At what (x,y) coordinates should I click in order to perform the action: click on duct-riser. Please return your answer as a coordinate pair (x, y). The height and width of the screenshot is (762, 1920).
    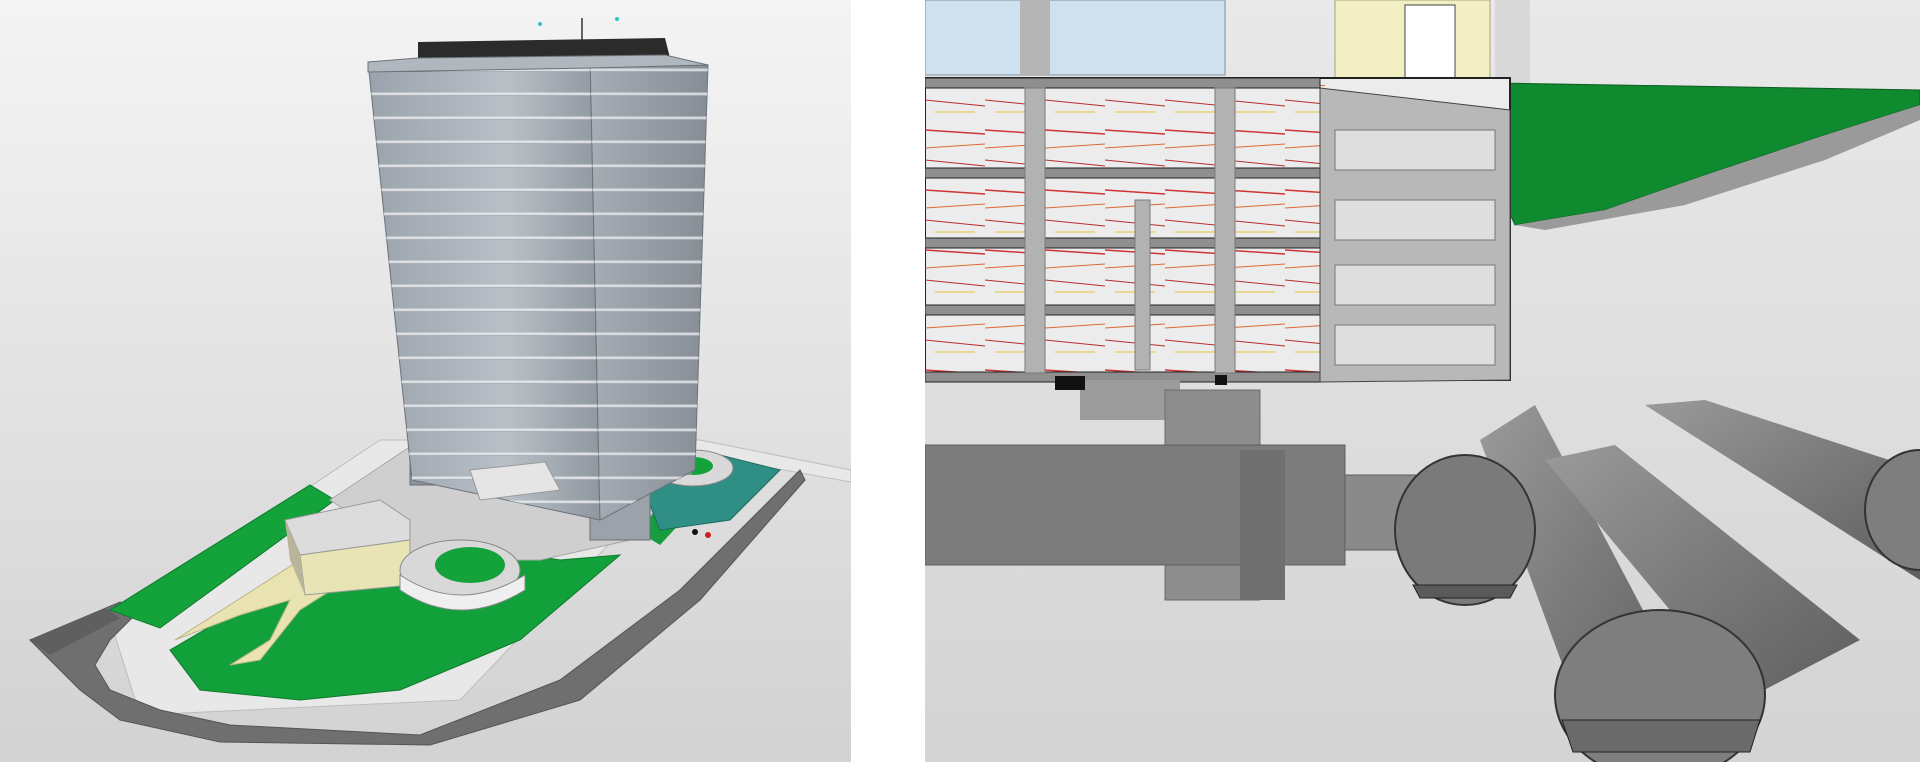
    Looking at the image, I should click on (1262, 525).